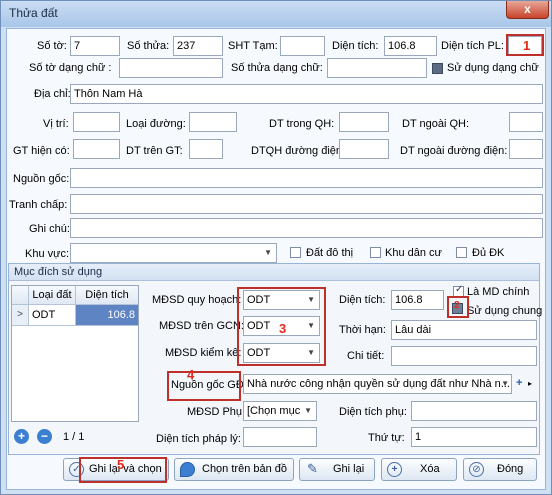  I want to click on dt-trong-qh-input, so click(364, 122).